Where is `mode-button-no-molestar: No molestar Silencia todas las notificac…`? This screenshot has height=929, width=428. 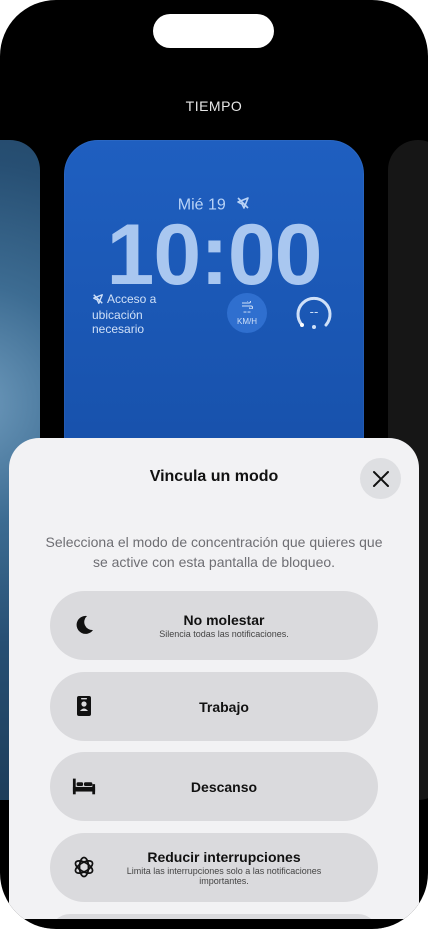
mode-button-no-molestar: No molestar Silencia todas las notificac… is located at coordinates (214, 625).